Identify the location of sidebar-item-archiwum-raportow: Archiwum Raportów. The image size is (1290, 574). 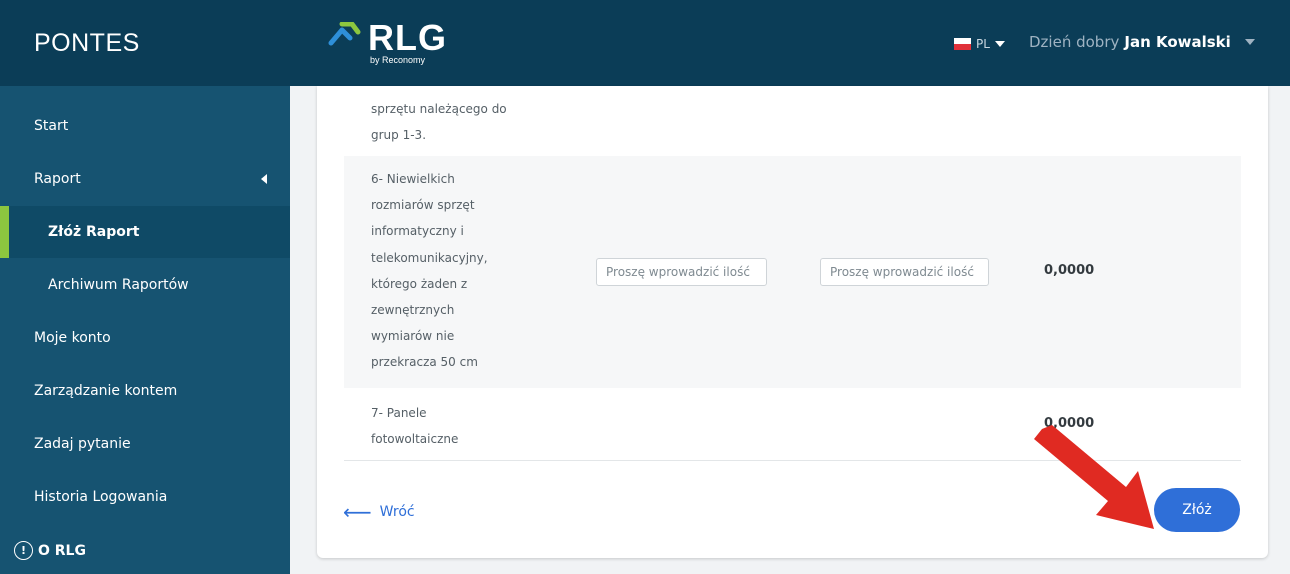
(145, 285).